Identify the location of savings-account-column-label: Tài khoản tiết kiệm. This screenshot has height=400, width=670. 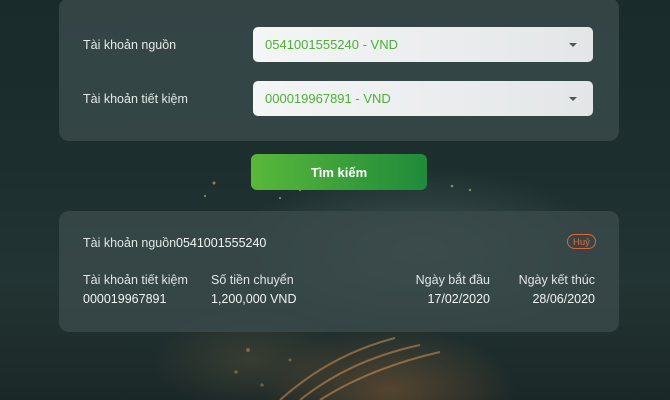
(135, 280).